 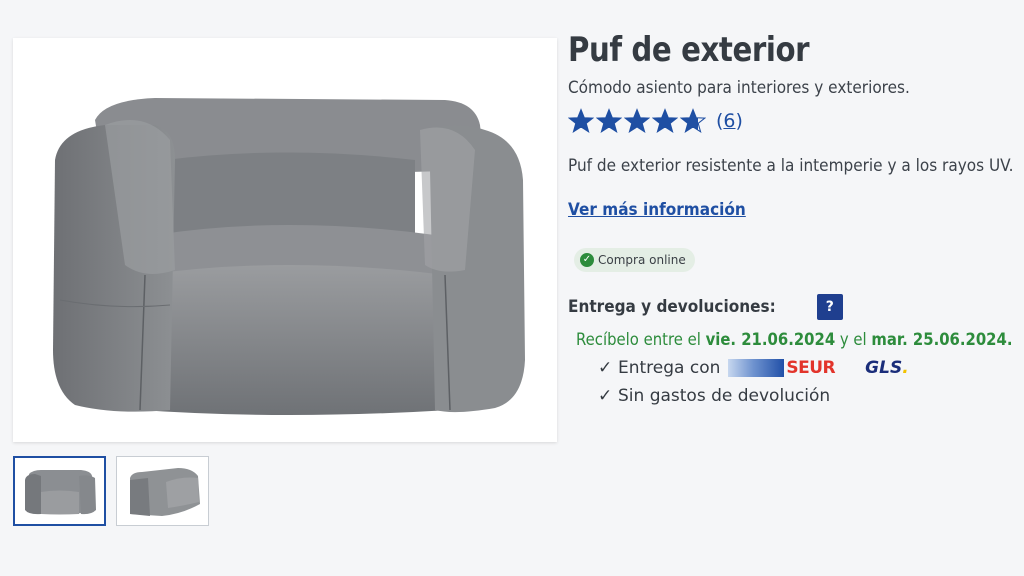 What do you see at coordinates (829, 307) in the screenshot?
I see `help-button: ?` at bounding box center [829, 307].